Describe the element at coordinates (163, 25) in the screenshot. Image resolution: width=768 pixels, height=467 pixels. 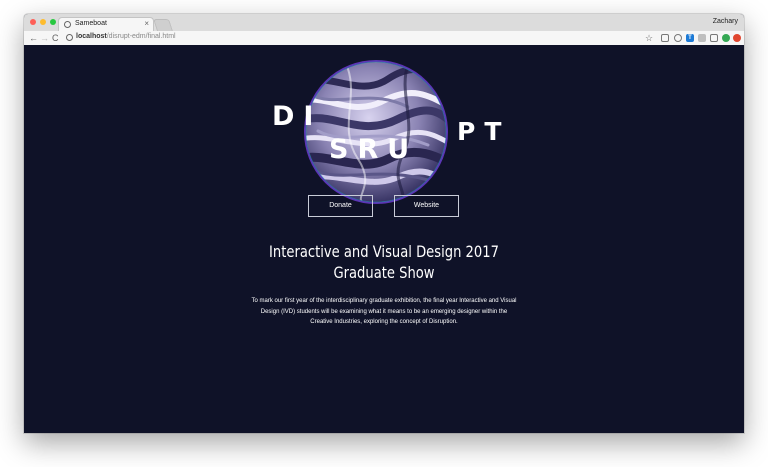
I see `new-tab-button` at that location.